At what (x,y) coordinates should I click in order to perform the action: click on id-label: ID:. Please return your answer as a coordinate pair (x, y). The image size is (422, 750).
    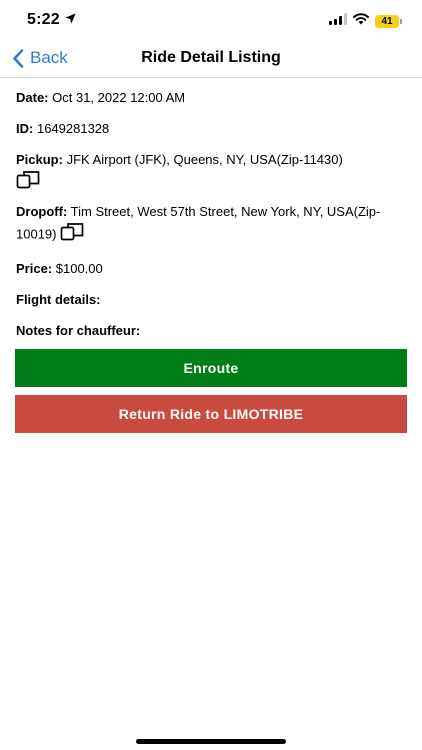
    Looking at the image, I should click on (25, 128).